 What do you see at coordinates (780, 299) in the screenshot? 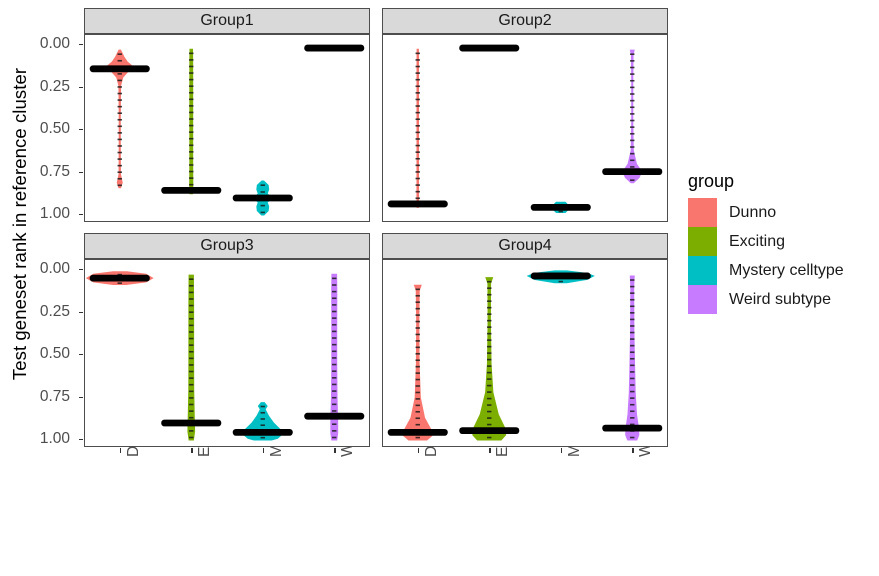
I see `legend-item-label: Weird subtype` at bounding box center [780, 299].